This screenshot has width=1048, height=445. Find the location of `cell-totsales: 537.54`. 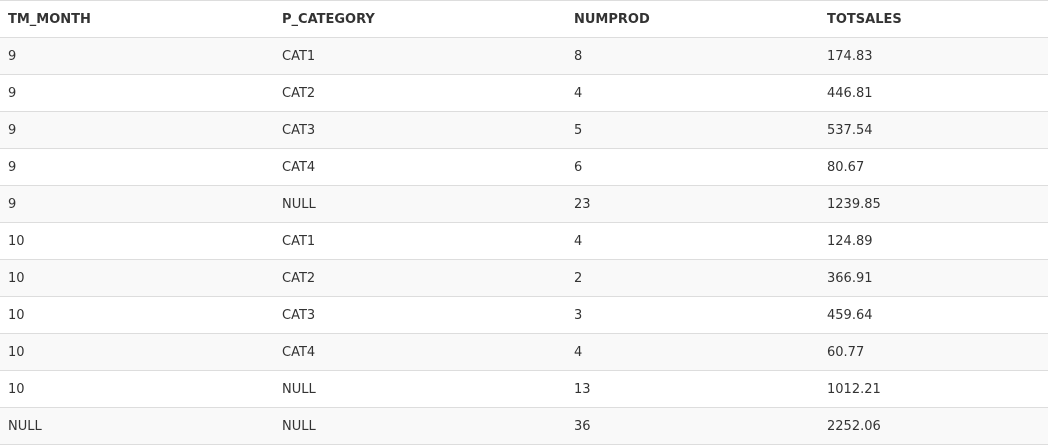

cell-totsales: 537.54 is located at coordinates (933, 130).